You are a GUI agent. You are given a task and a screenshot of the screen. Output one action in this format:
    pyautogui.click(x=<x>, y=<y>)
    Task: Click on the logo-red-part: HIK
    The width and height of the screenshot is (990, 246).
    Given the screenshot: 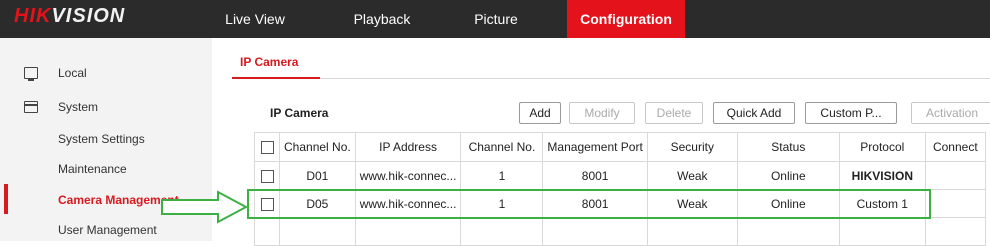 What is the action you would take?
    pyautogui.click(x=33, y=16)
    